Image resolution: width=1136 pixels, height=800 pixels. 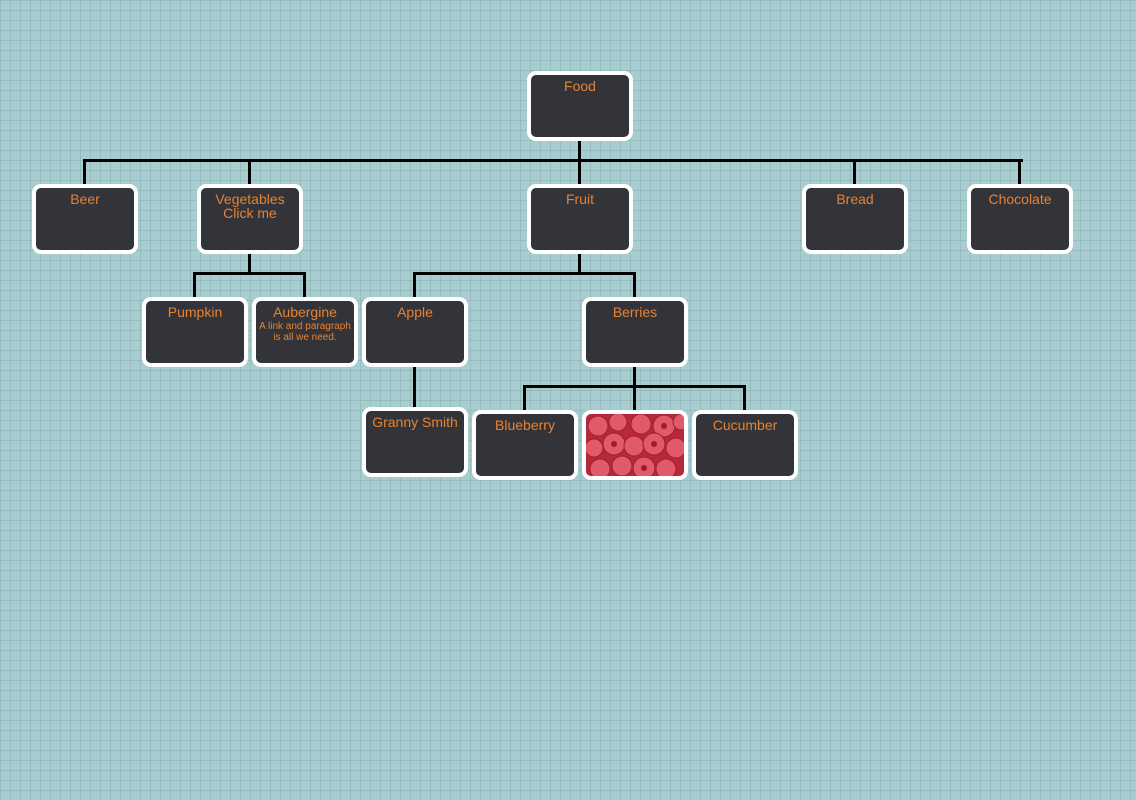 I want to click on node-label: Cucumber, so click(x=745, y=425).